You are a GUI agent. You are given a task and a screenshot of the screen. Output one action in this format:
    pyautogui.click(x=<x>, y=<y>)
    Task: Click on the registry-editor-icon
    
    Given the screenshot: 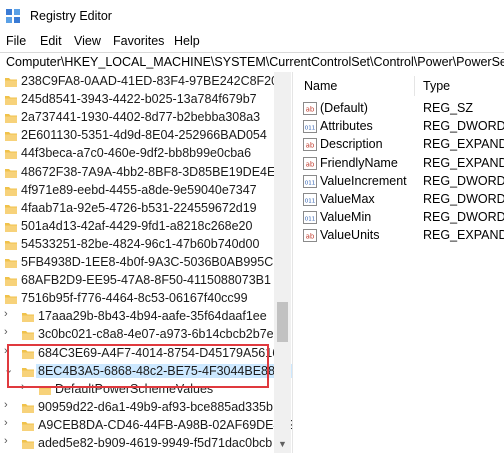 What is the action you would take?
    pyautogui.click(x=13, y=16)
    